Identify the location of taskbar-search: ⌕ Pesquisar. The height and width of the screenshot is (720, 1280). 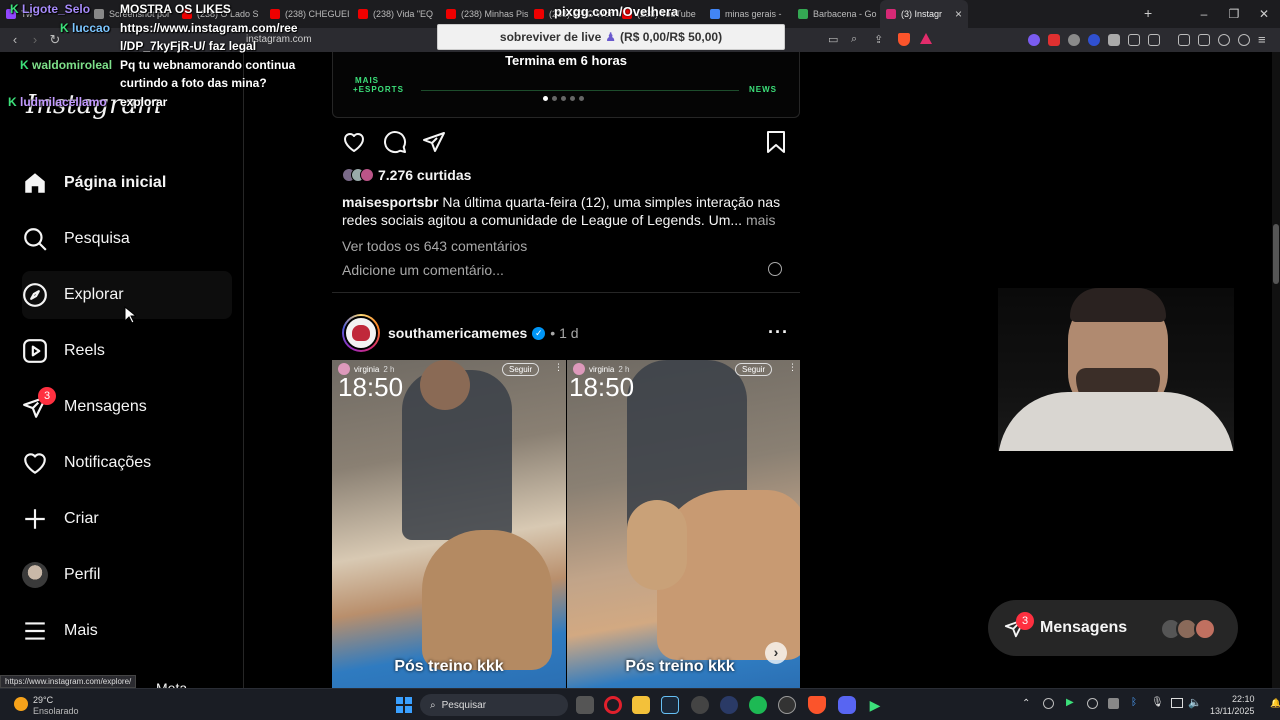
(494, 705).